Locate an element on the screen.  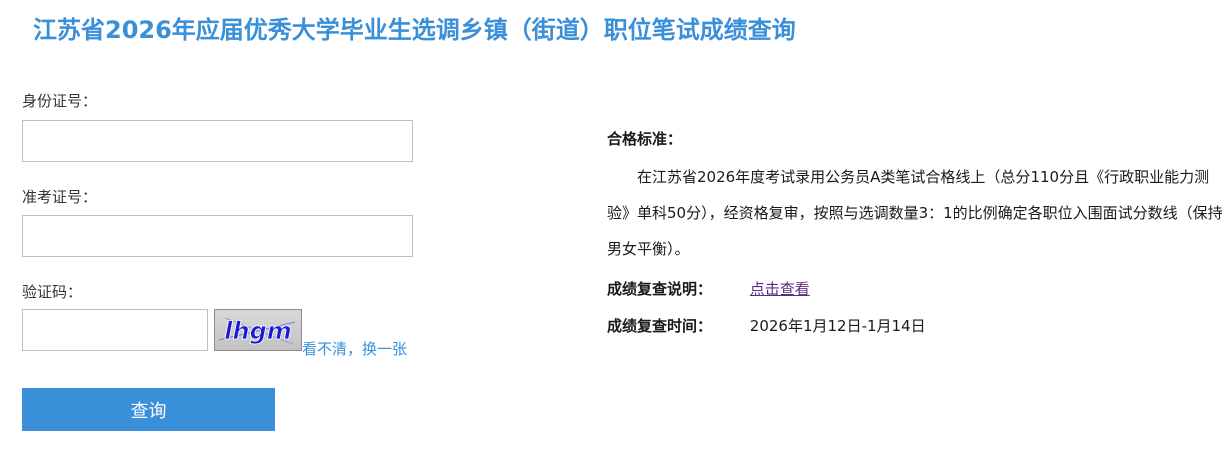
review-time-row: 成绩复查时间： 2026年1月12日-1月14日 is located at coordinates (766, 325).